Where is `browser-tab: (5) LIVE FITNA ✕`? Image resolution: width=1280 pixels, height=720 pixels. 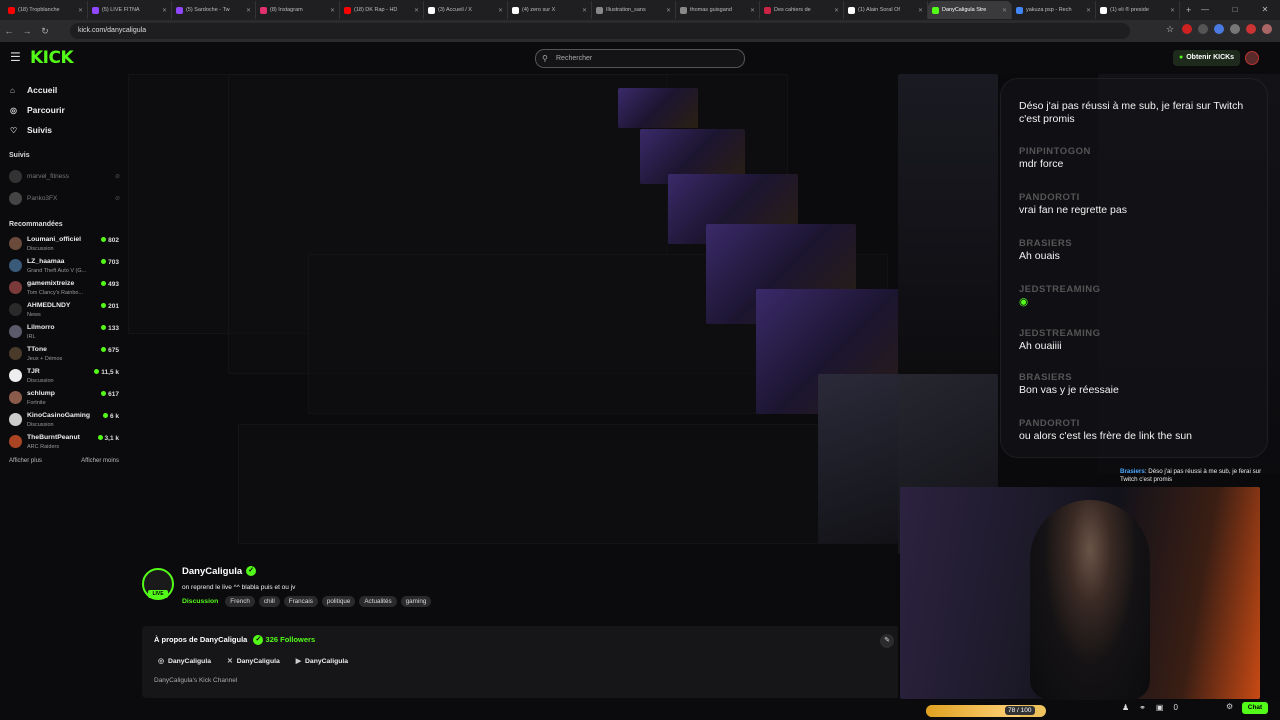
browser-tab: (5) LIVE FITNA ✕ is located at coordinates (130, 10).